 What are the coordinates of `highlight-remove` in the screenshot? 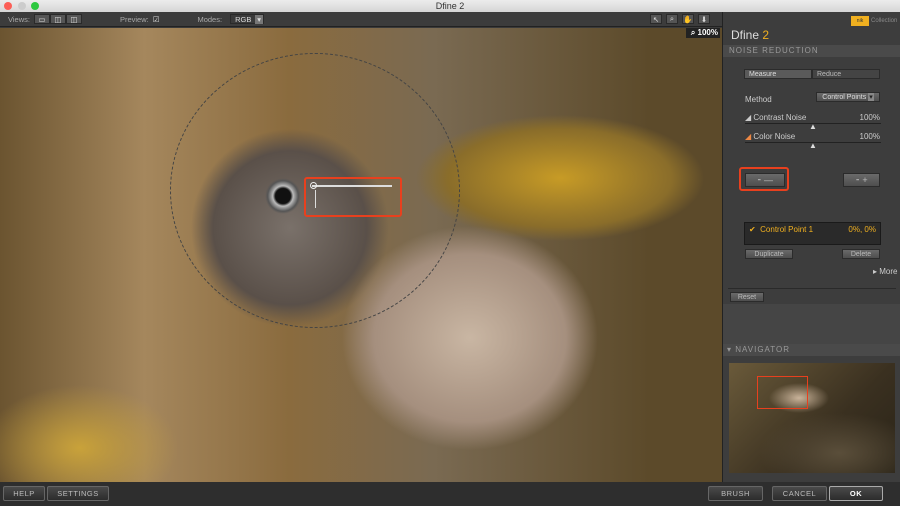 It's located at (764, 179).